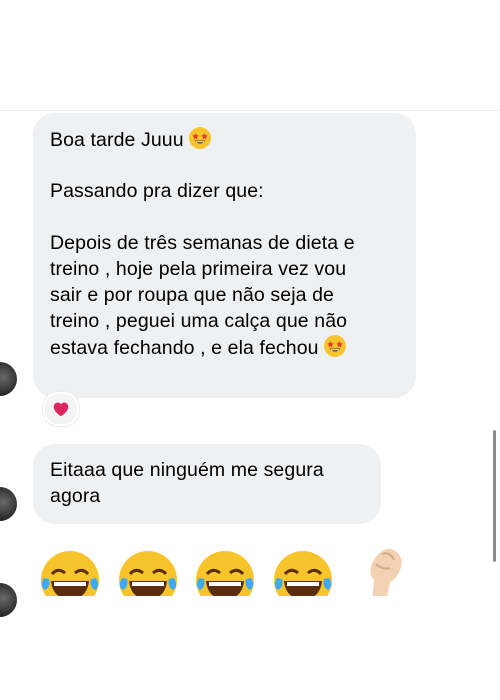 The width and height of the screenshot is (500, 700). Describe the element at coordinates (202, 243) in the screenshot. I see `message-line: Depois de três semanas de dieta e` at that location.